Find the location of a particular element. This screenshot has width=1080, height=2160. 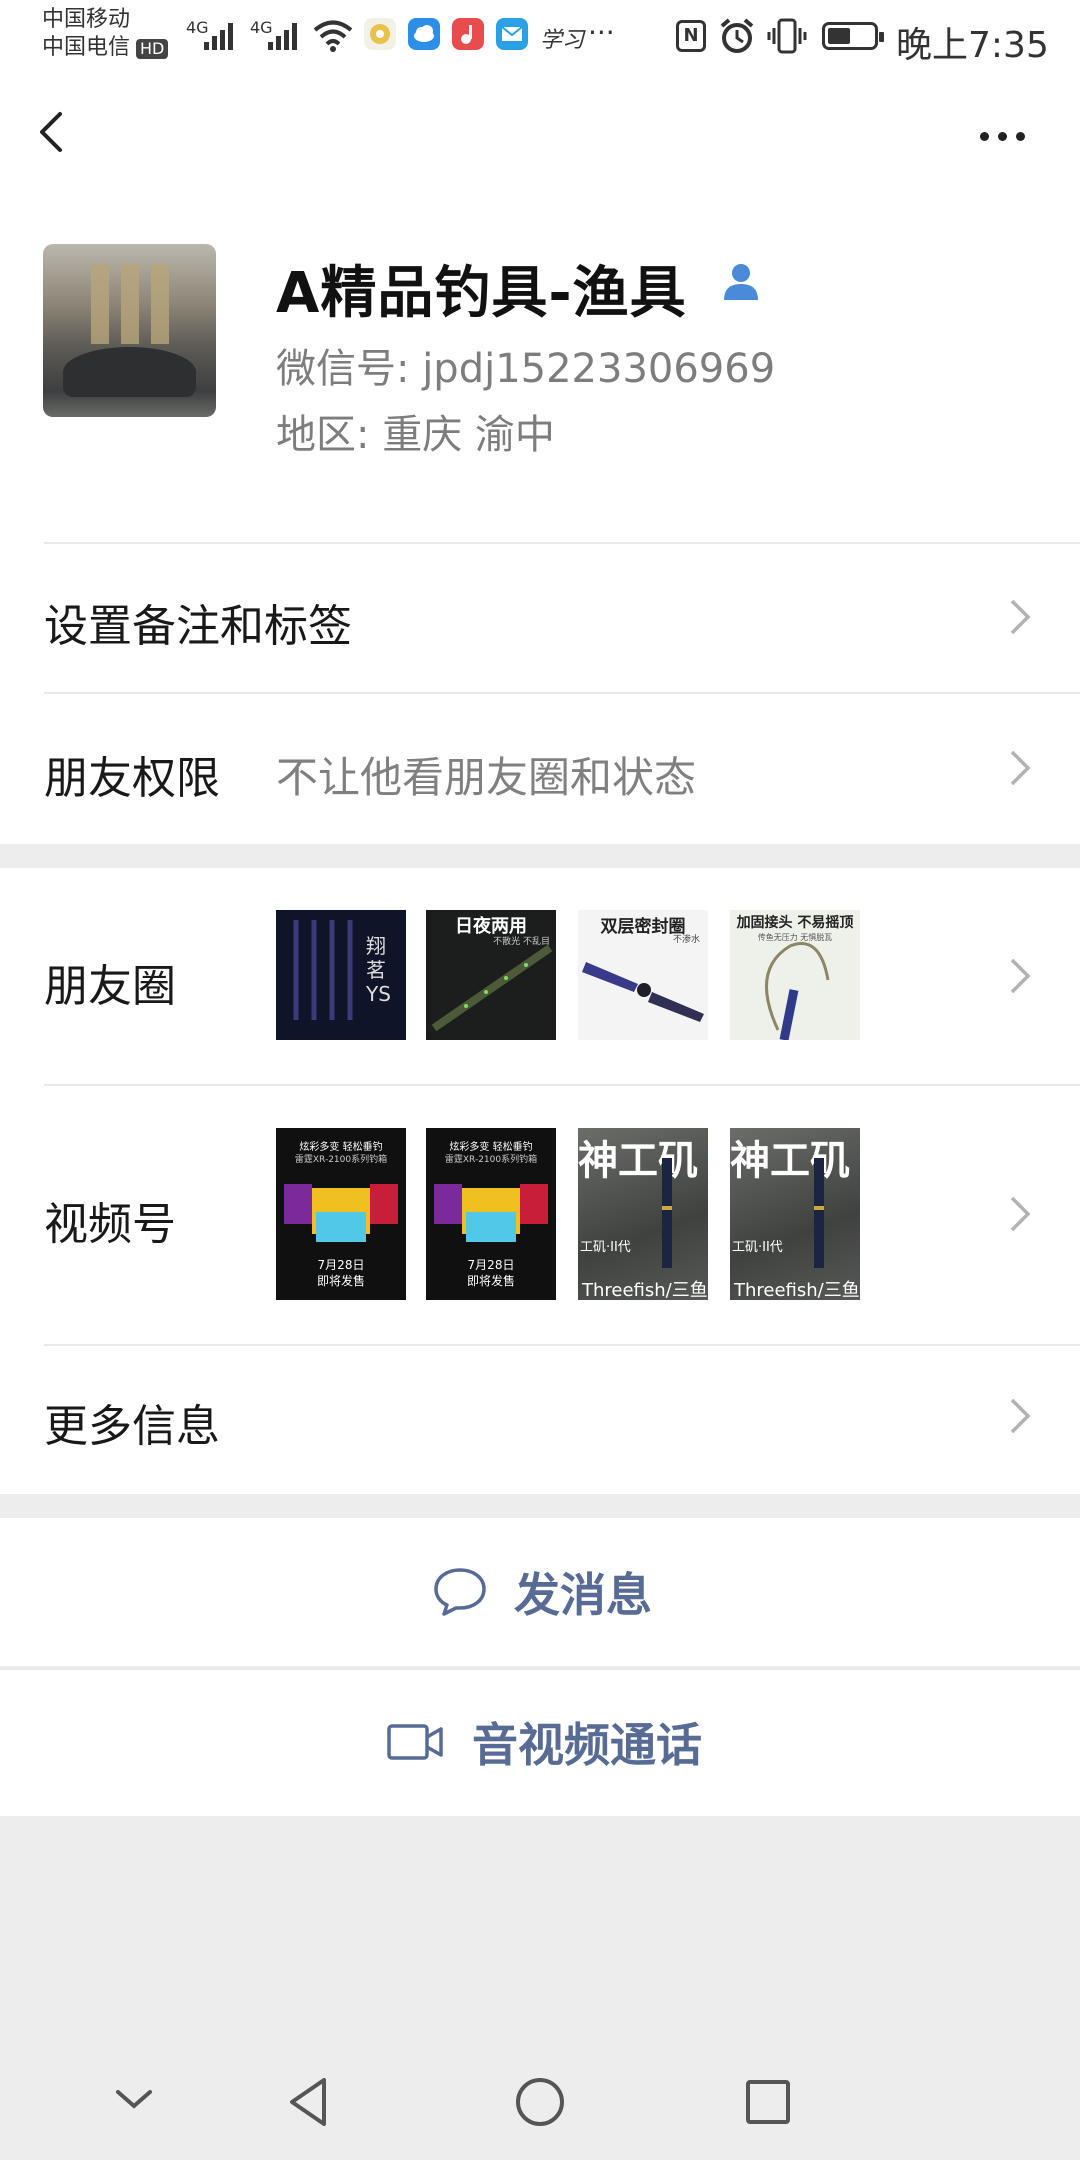

cloud-app-icon is located at coordinates (424, 34).